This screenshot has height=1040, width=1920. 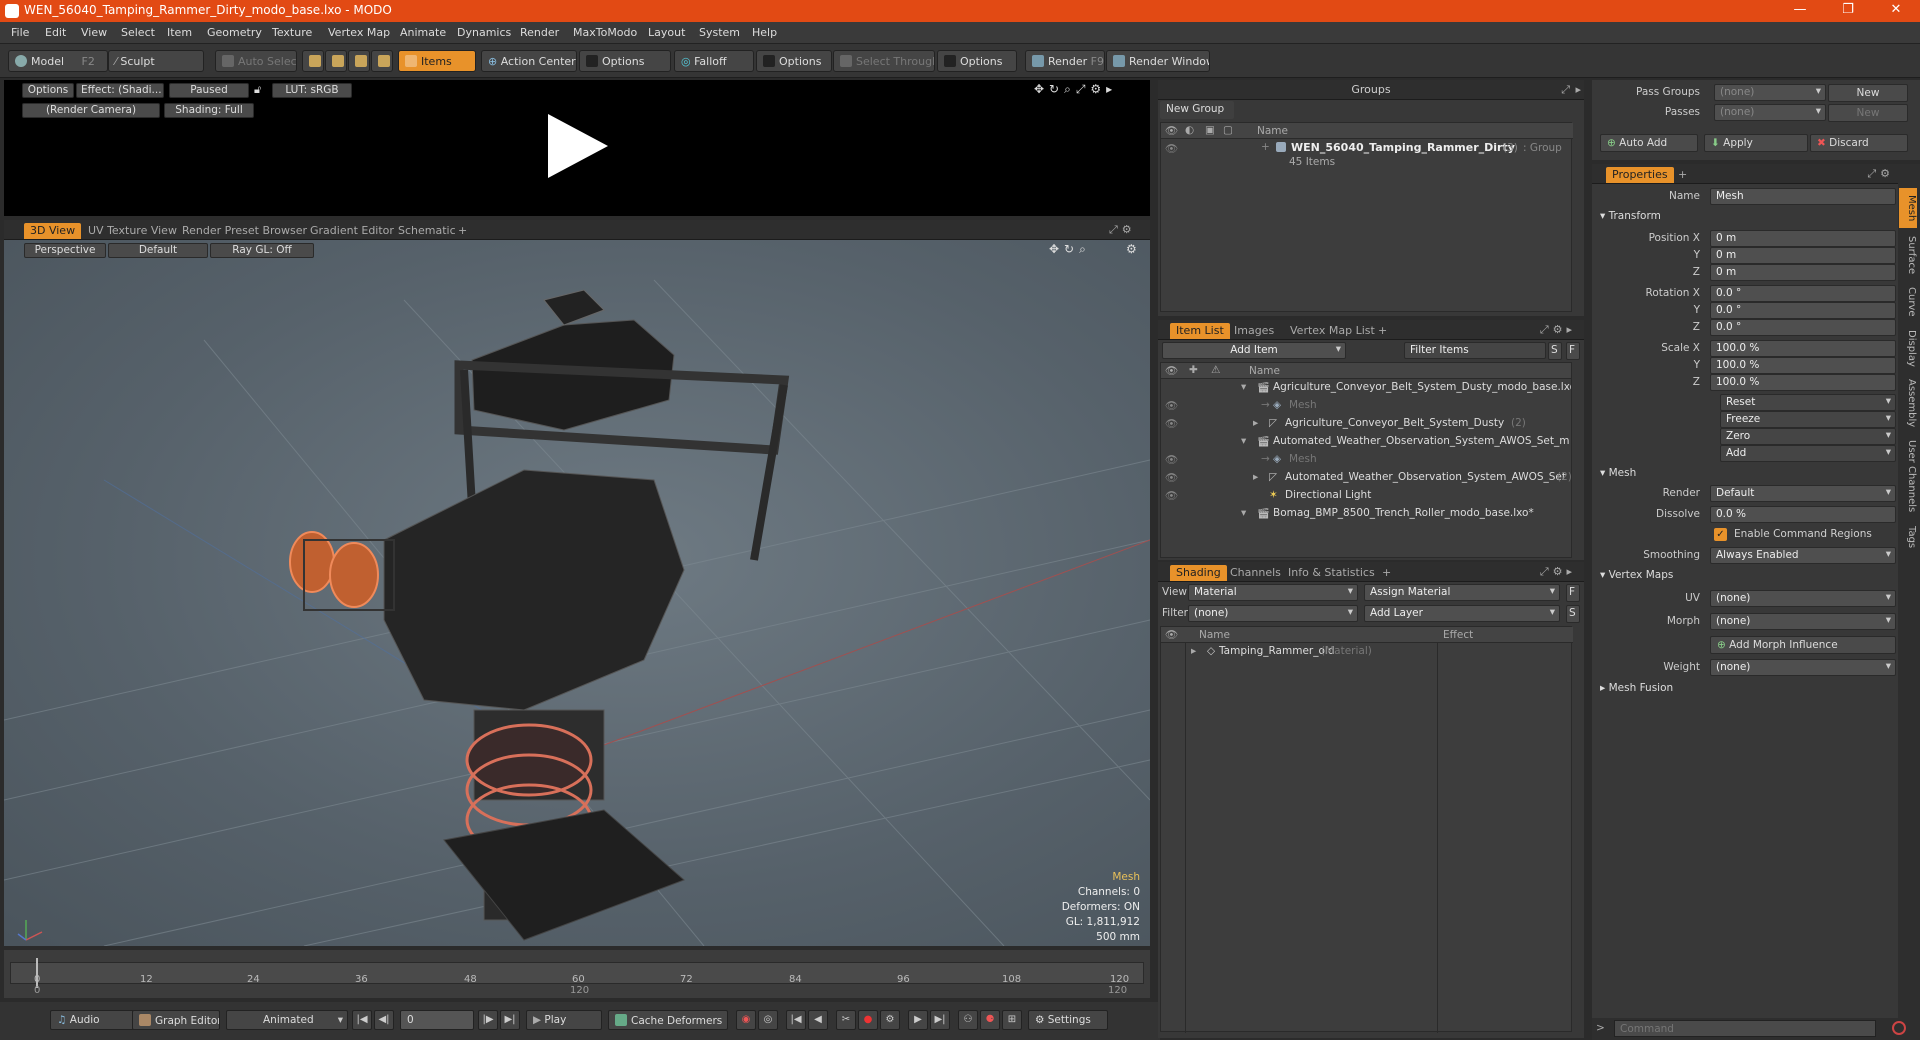 What do you see at coordinates (1800, 9) in the screenshot?
I see `minimize-button: —` at bounding box center [1800, 9].